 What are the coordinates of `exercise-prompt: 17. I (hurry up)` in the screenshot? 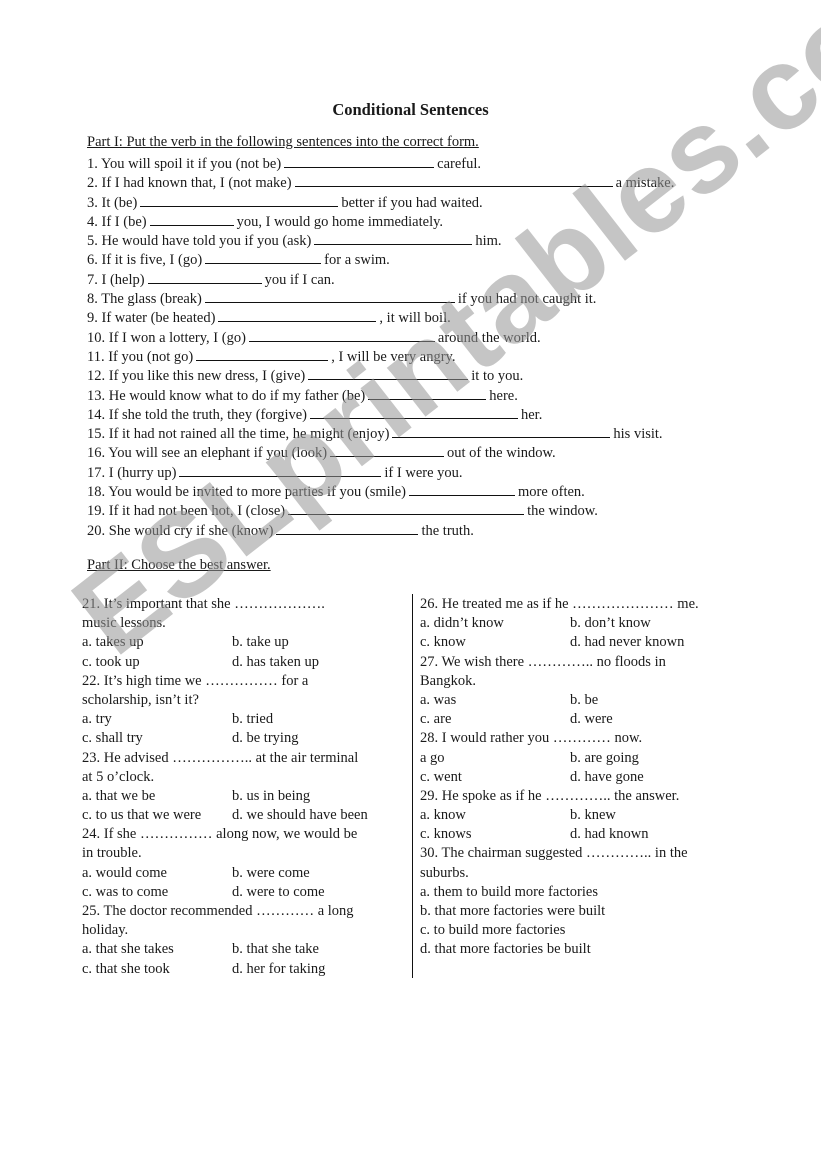 It's located at (132, 472).